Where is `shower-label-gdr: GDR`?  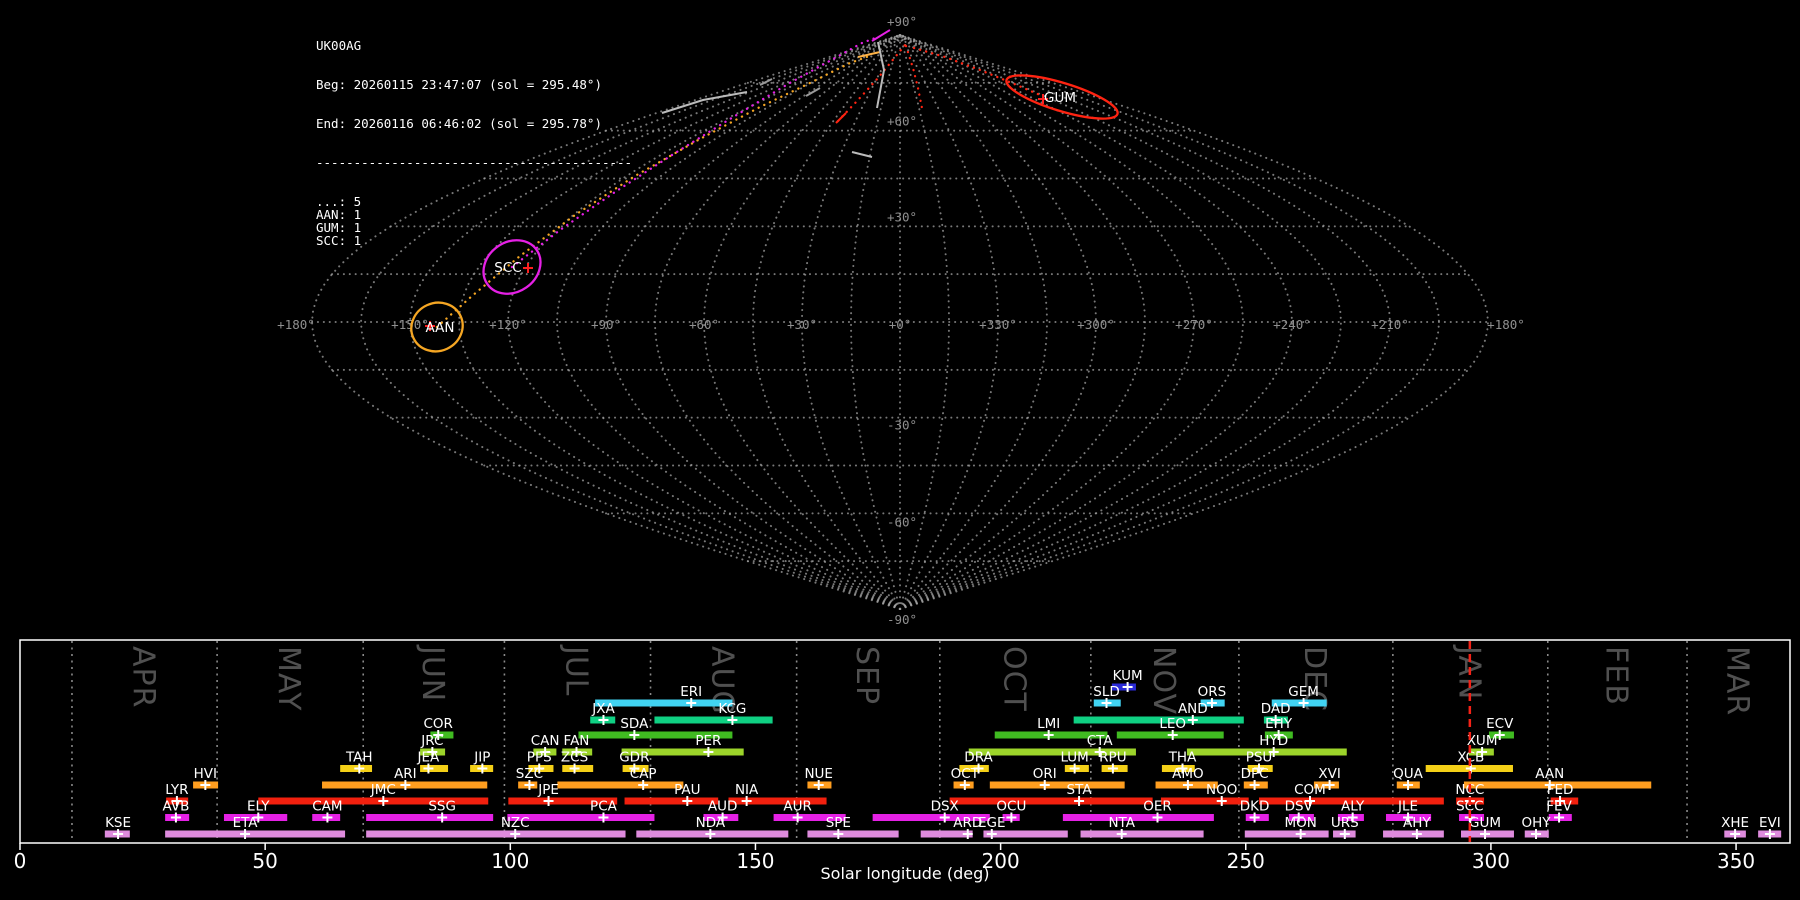
shower-label-gdr: GDR is located at coordinates (634, 758).